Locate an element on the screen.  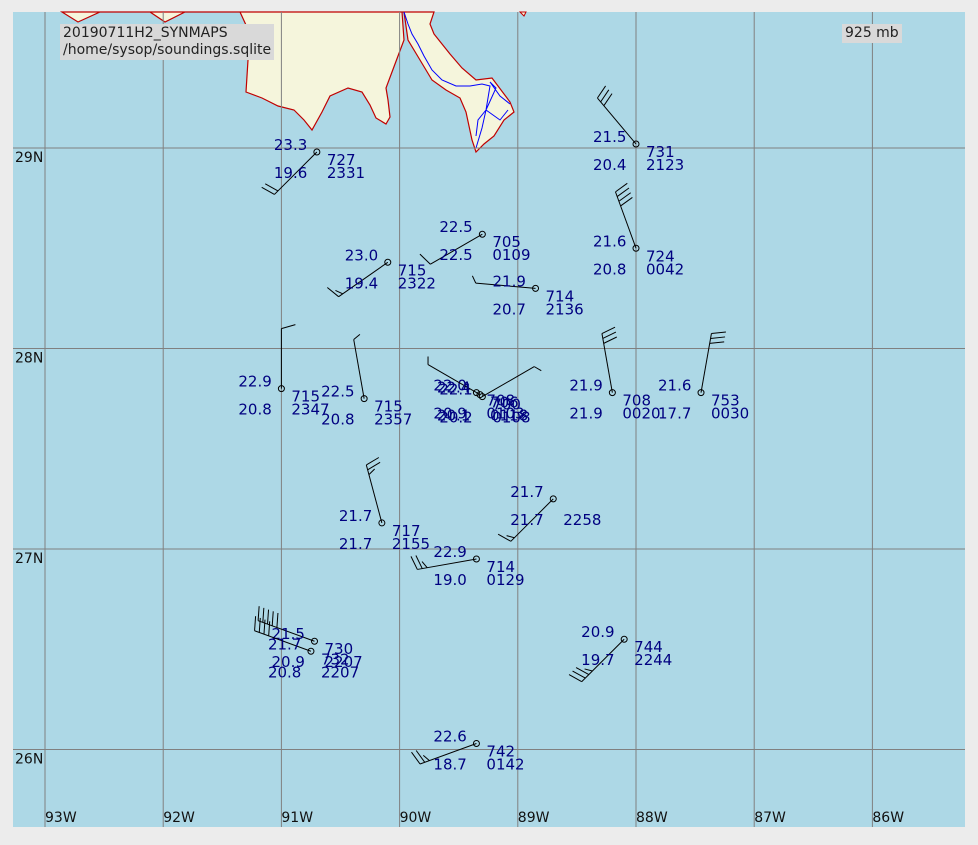
station-time: 0042 is located at coordinates (665, 269).